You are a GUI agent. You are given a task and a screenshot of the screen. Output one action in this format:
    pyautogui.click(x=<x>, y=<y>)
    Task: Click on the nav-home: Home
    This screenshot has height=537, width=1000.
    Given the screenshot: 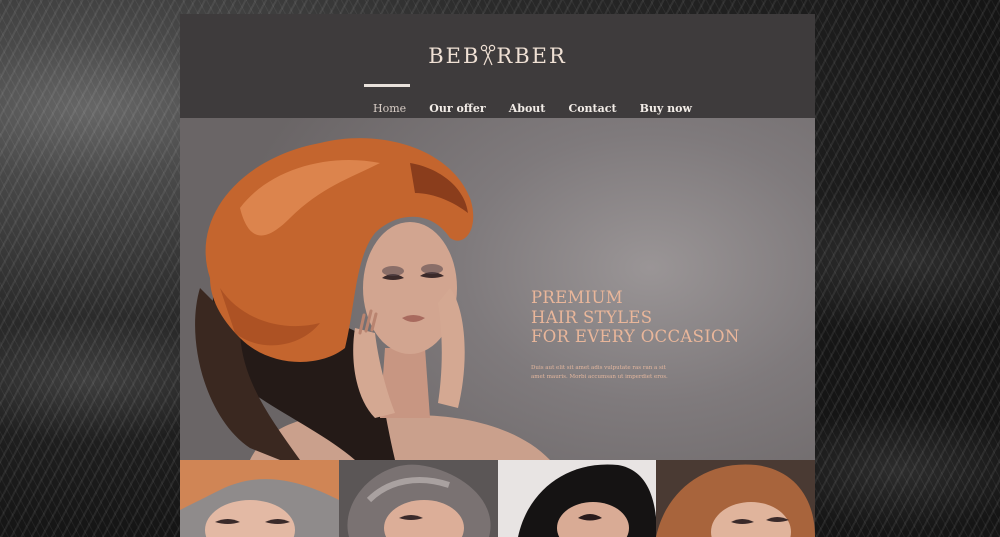 What is the action you would take?
    pyautogui.click(x=389, y=108)
    